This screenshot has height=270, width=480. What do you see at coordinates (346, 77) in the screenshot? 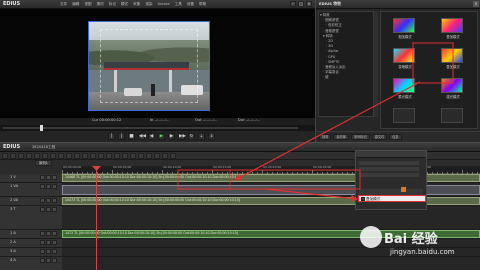
I see `tree-item: · 键` at bounding box center [346, 77].